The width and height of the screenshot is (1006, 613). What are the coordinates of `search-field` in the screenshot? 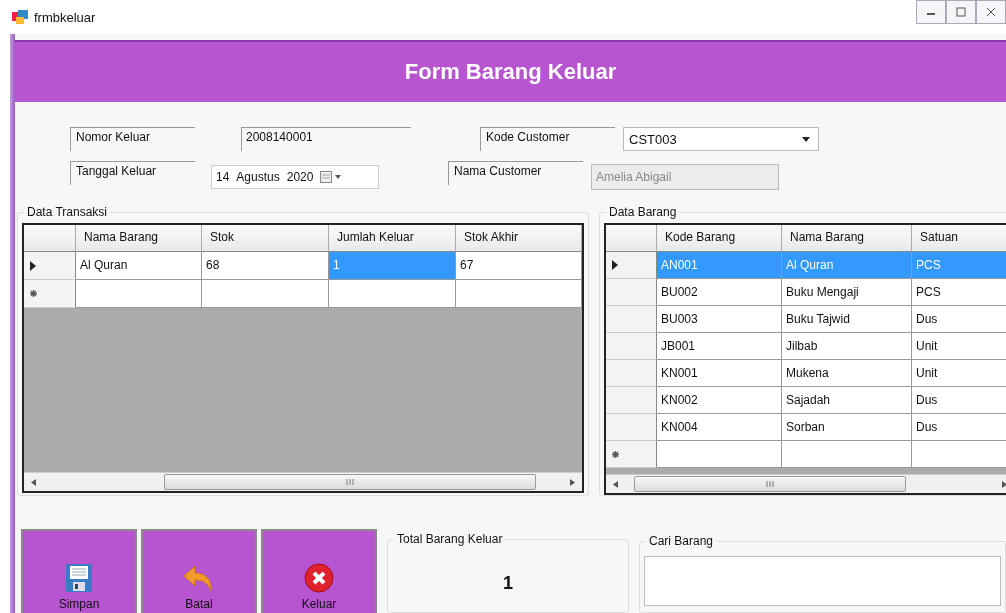 It's located at (822, 581).